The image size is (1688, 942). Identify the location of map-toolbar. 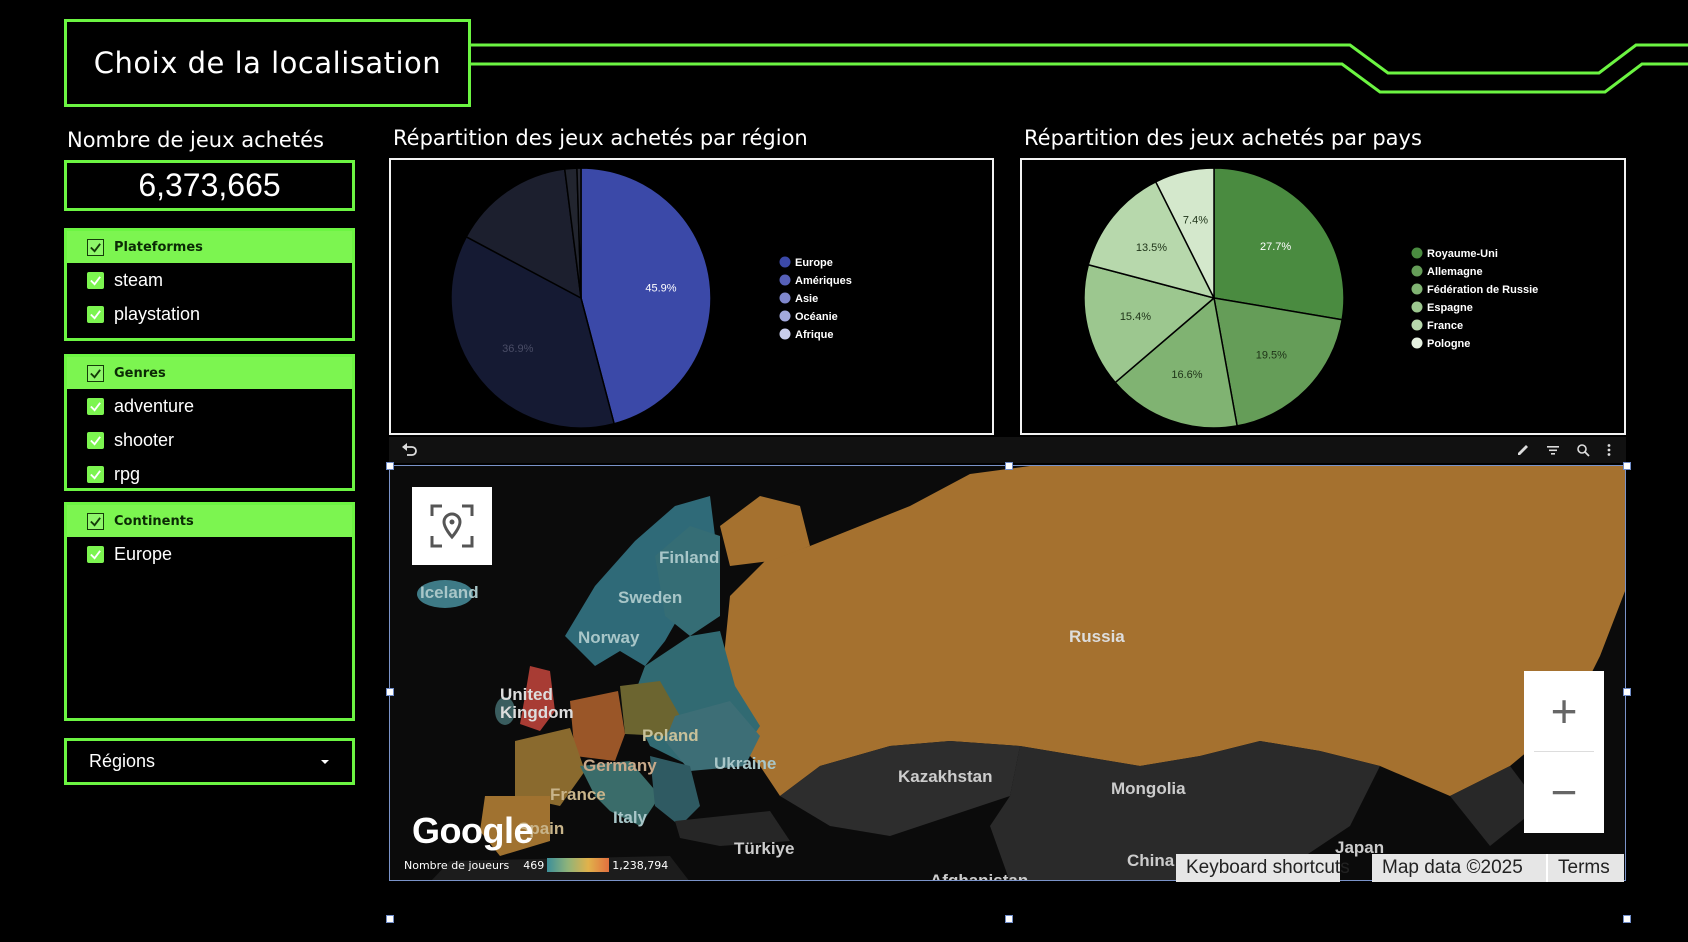
(1007, 450).